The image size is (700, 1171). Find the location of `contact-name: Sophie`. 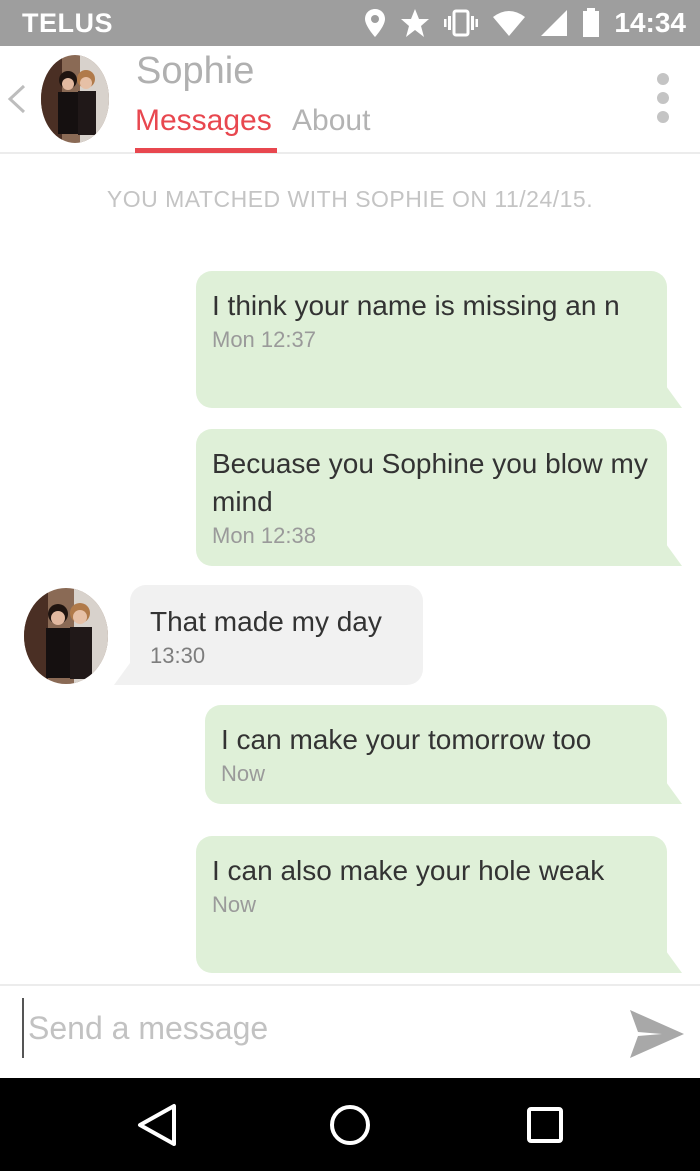

contact-name: Sophie is located at coordinates (195, 71).